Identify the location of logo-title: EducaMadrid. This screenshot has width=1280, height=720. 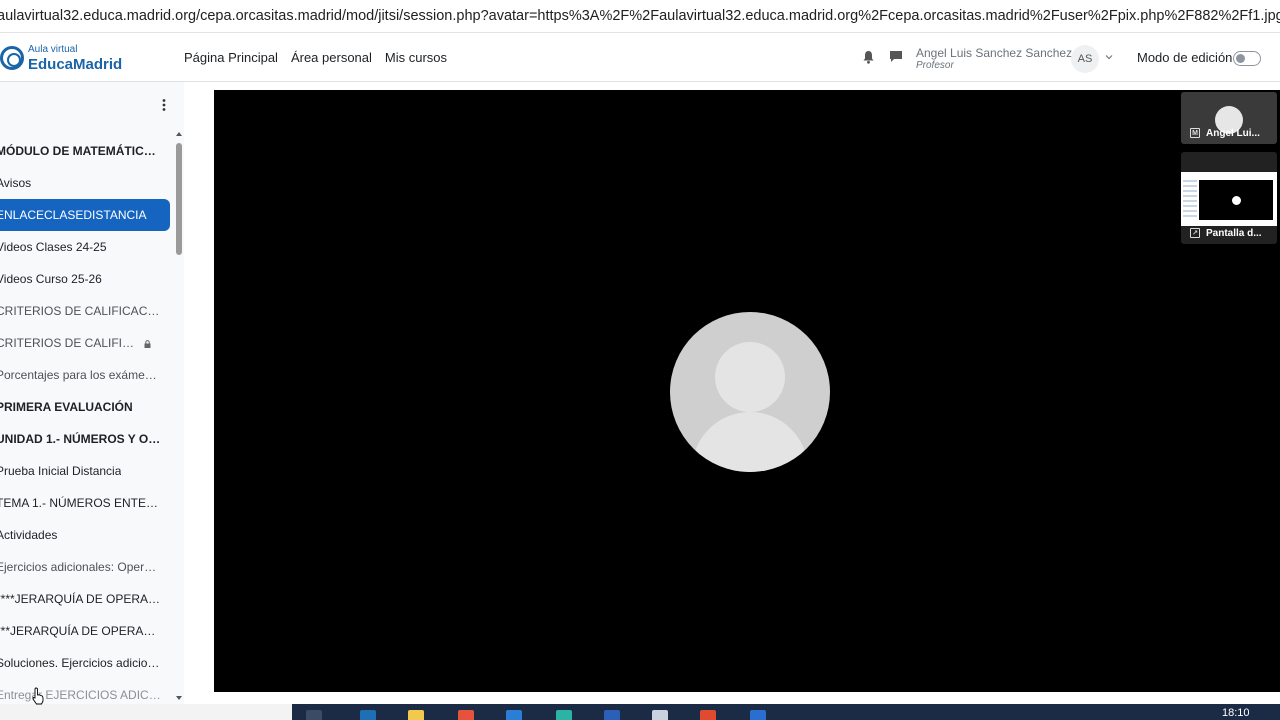
(75, 64).